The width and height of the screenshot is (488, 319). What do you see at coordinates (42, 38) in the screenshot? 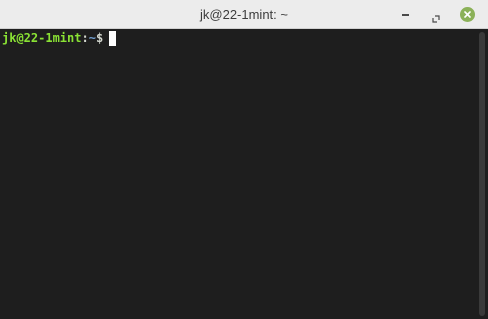
I see `prompt-user-host: jk@22-1mint` at bounding box center [42, 38].